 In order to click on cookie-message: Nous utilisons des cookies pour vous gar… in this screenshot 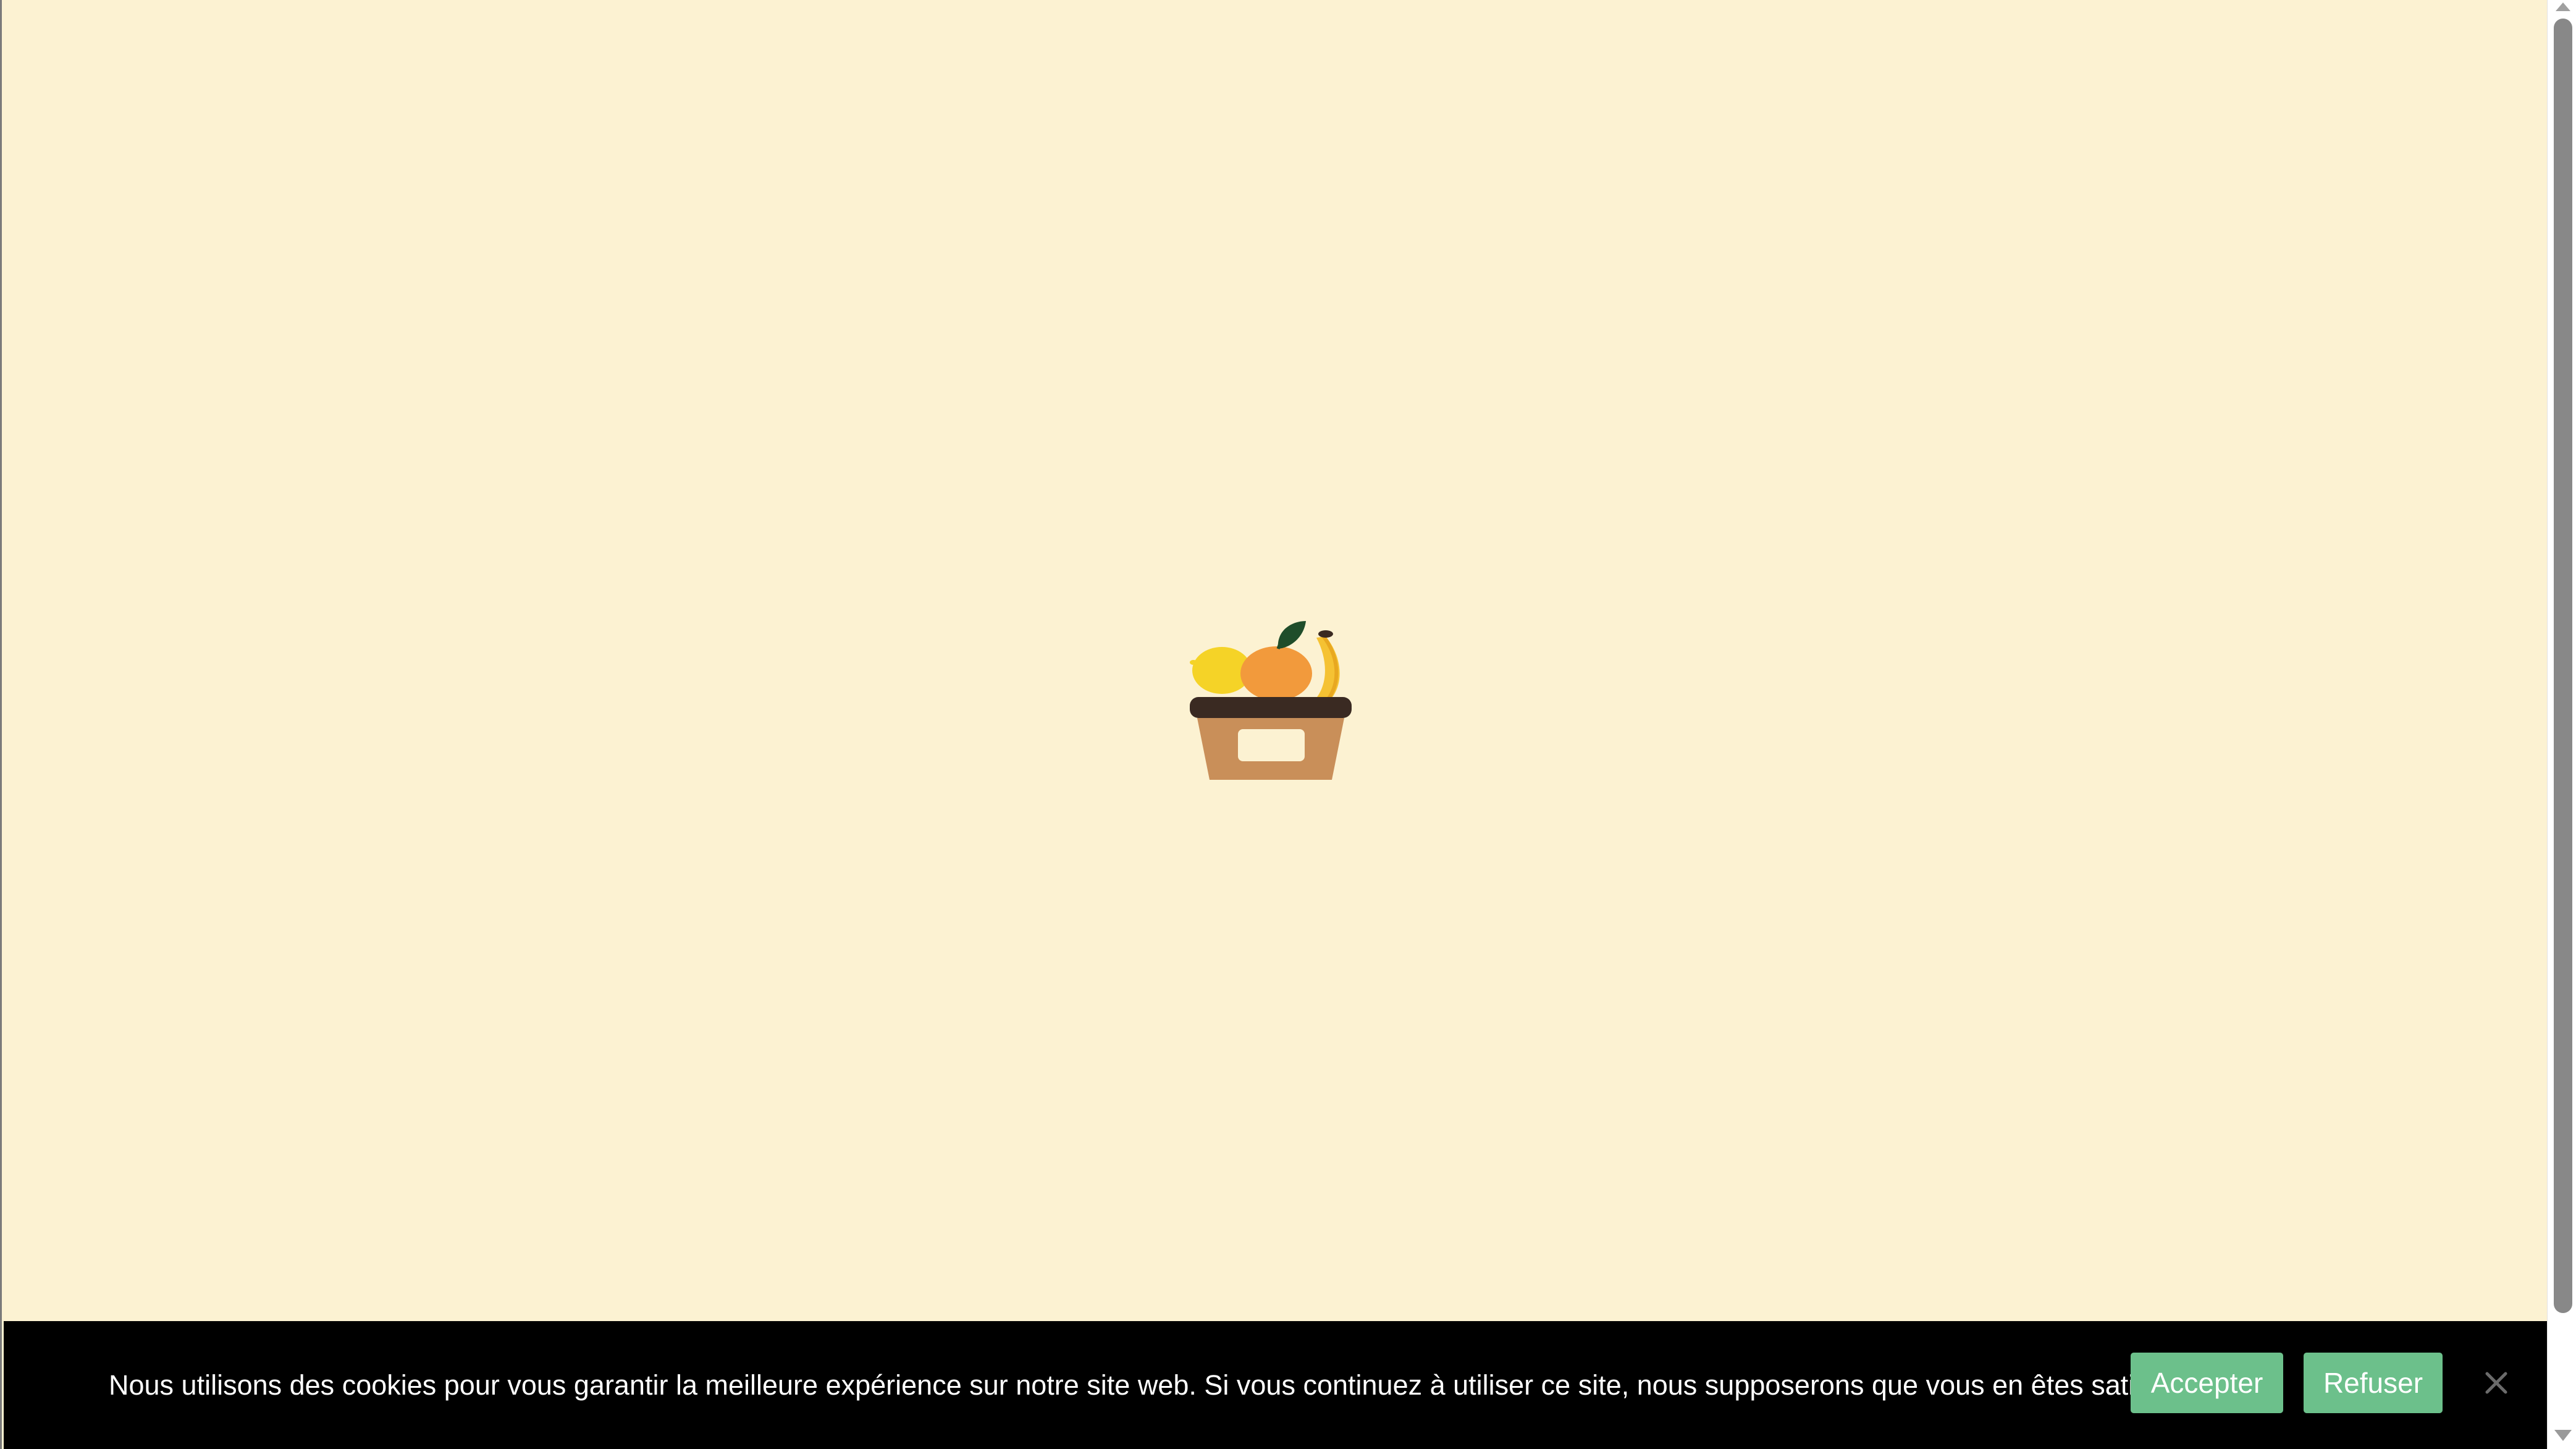, I will do `click(1151, 1385)`.